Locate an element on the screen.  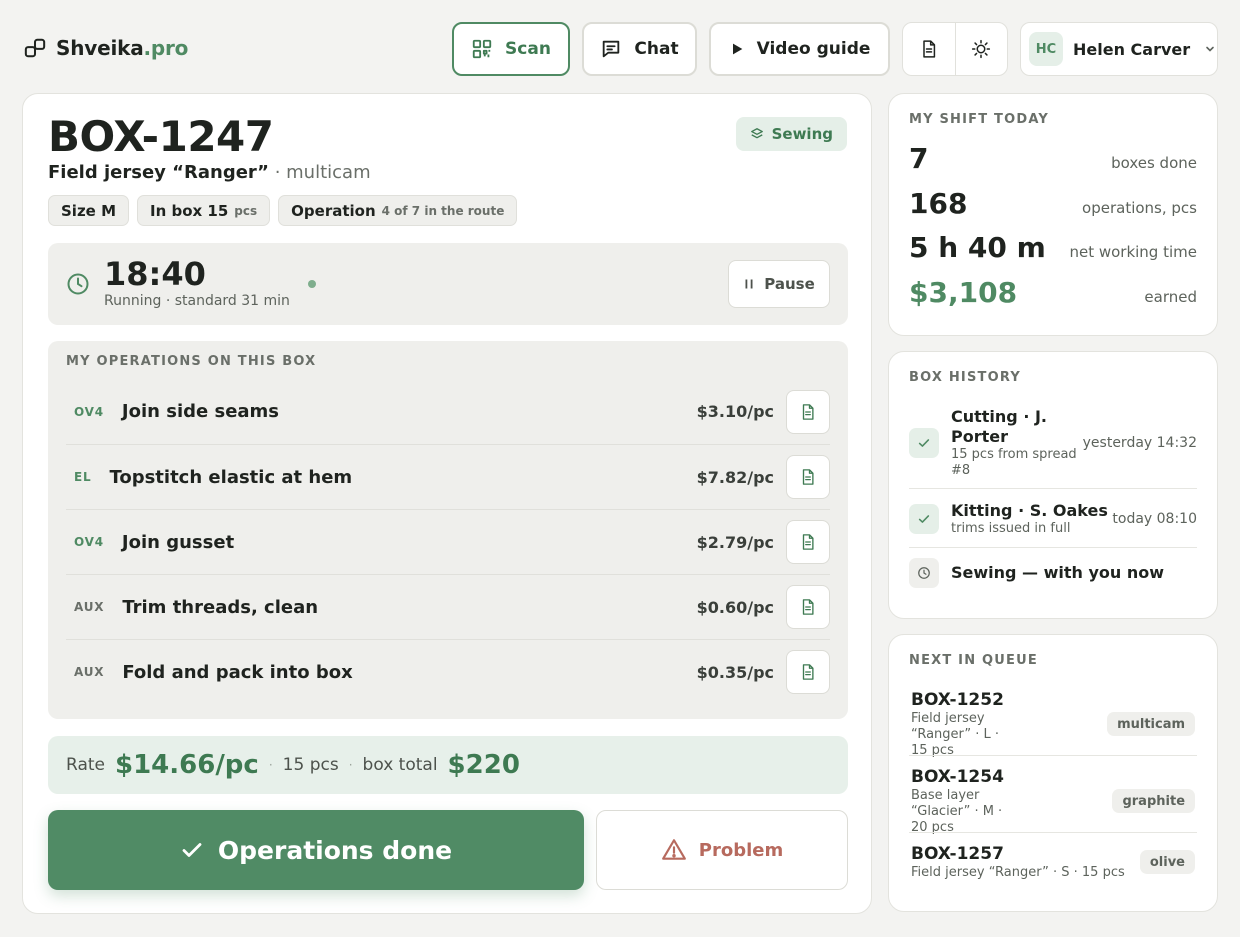
chat-label: Chat is located at coordinates (656, 49).